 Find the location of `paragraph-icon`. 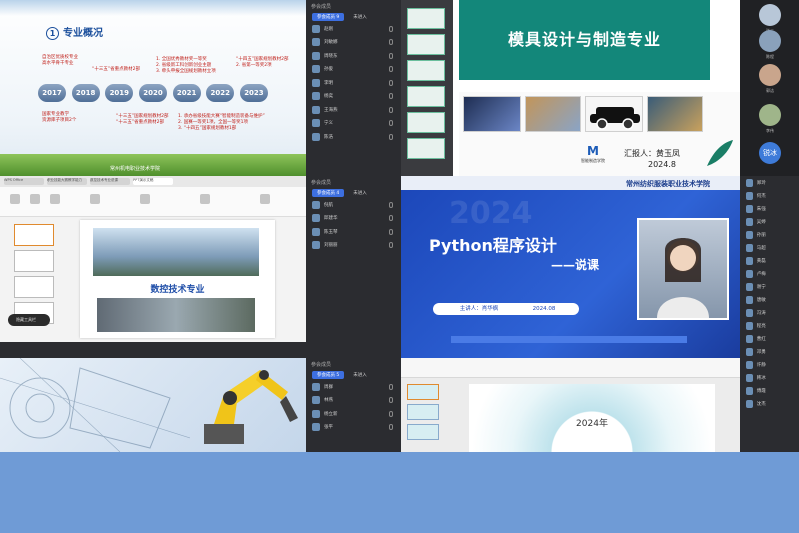

paragraph-icon is located at coordinates (145, 199).